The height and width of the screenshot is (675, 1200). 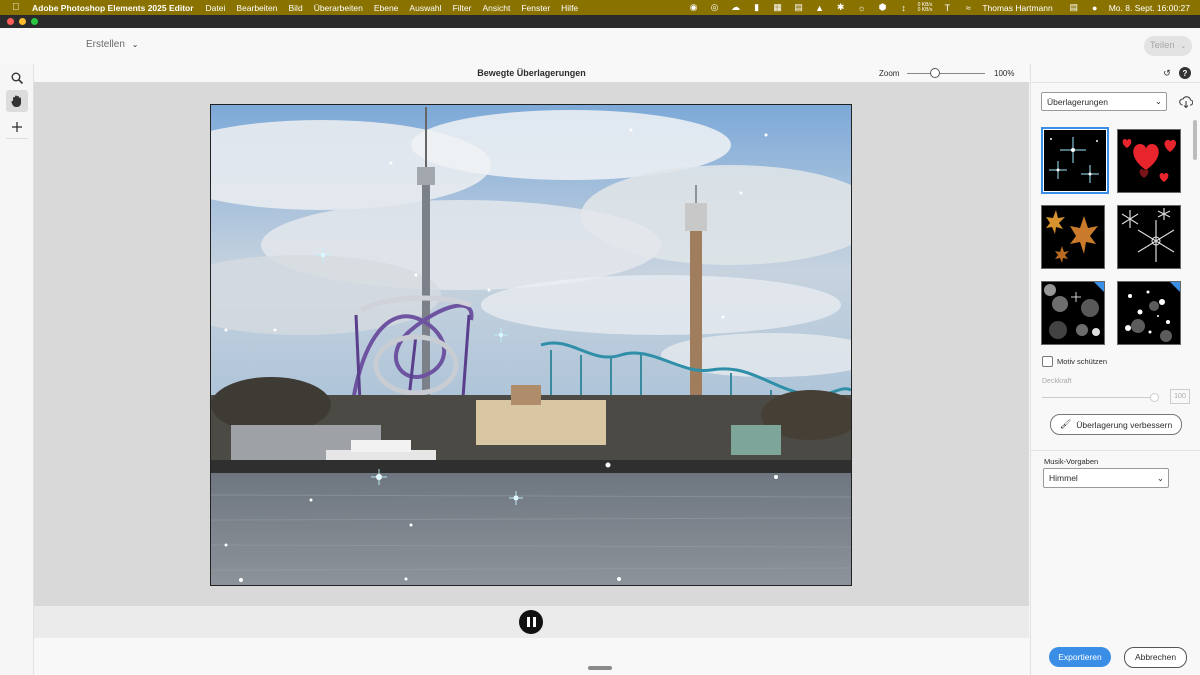 What do you see at coordinates (841, 7) in the screenshot?
I see `slack-icon: ✱` at bounding box center [841, 7].